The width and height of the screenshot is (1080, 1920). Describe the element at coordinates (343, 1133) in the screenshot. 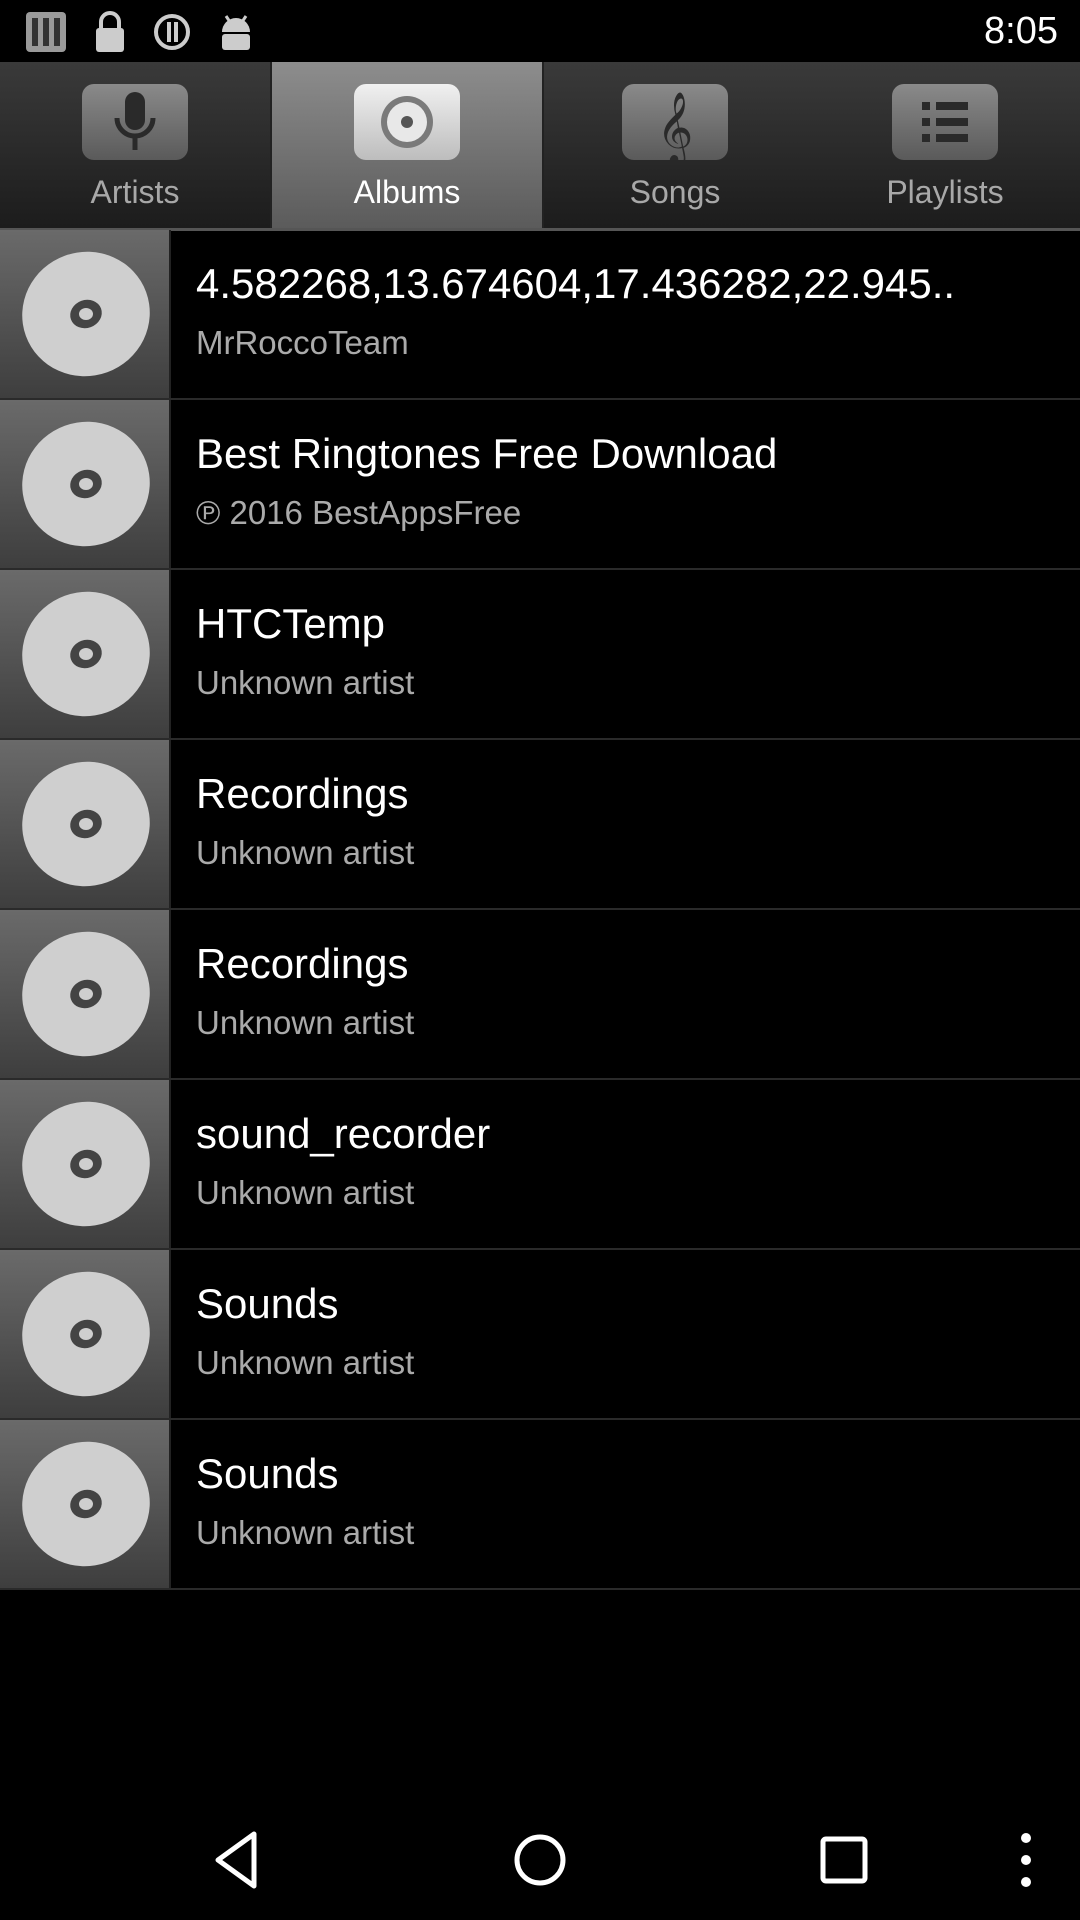

I see `album-title: sound_recorder` at that location.